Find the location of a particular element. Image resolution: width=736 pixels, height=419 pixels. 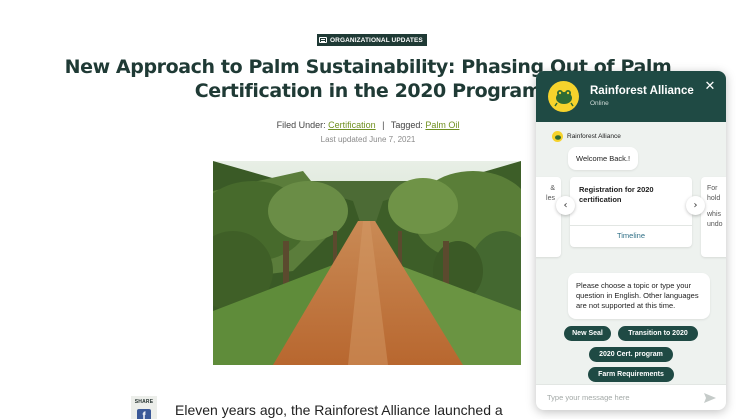

rainforest-frog-logo-icon is located at coordinates (563, 96).